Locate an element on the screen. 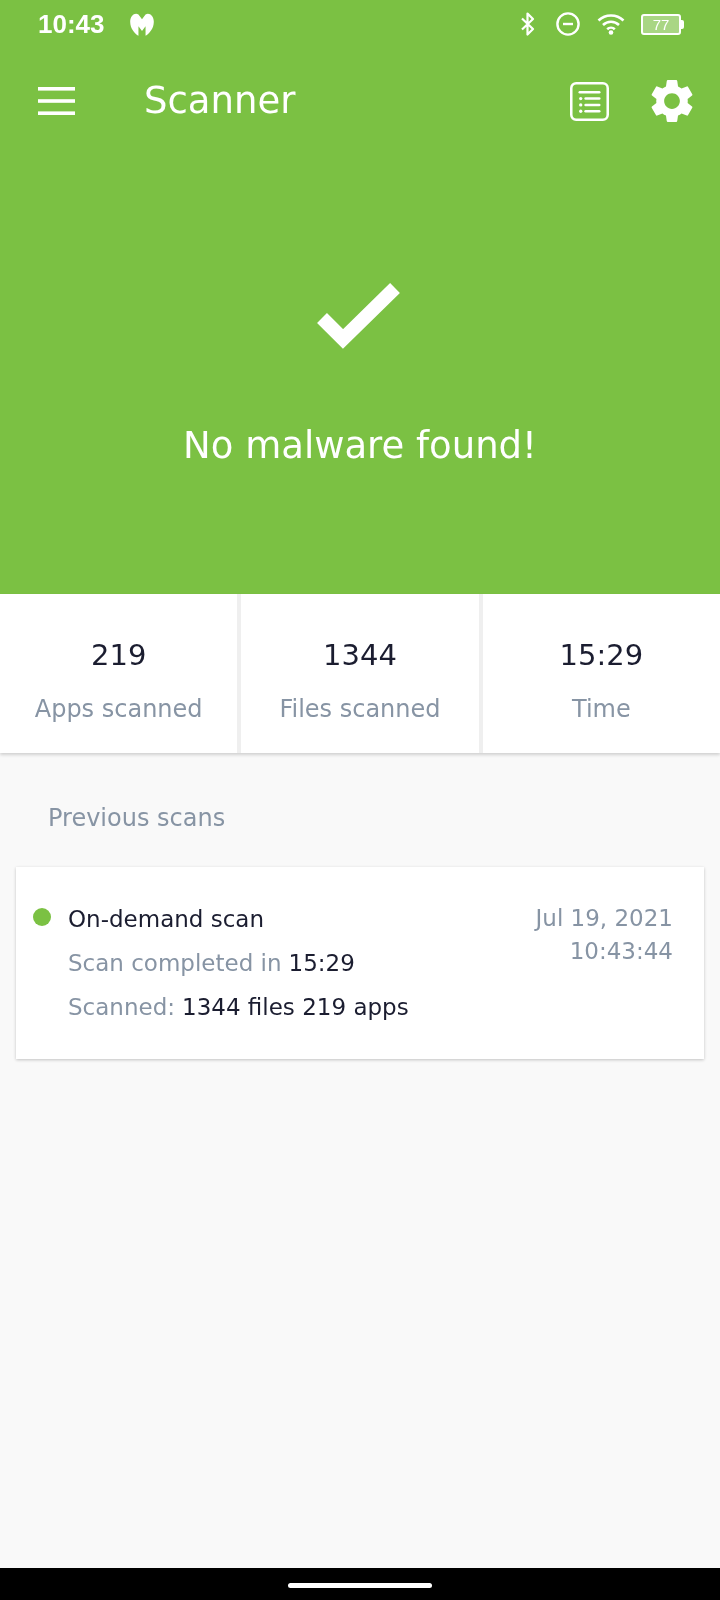 This screenshot has height=1600, width=720. stat-value: 15:29 is located at coordinates (601, 655).